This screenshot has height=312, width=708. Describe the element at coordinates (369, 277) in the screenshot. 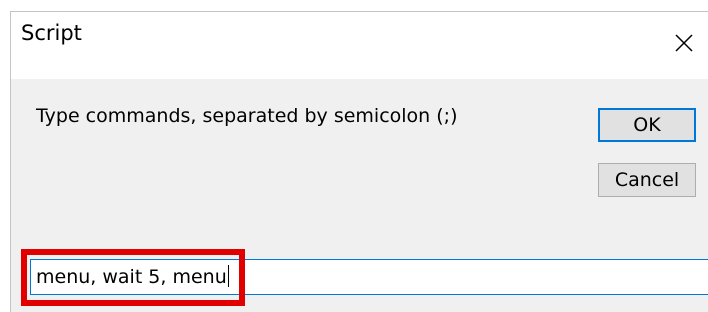

I see `script-input: menu, wait 5, menu` at that location.